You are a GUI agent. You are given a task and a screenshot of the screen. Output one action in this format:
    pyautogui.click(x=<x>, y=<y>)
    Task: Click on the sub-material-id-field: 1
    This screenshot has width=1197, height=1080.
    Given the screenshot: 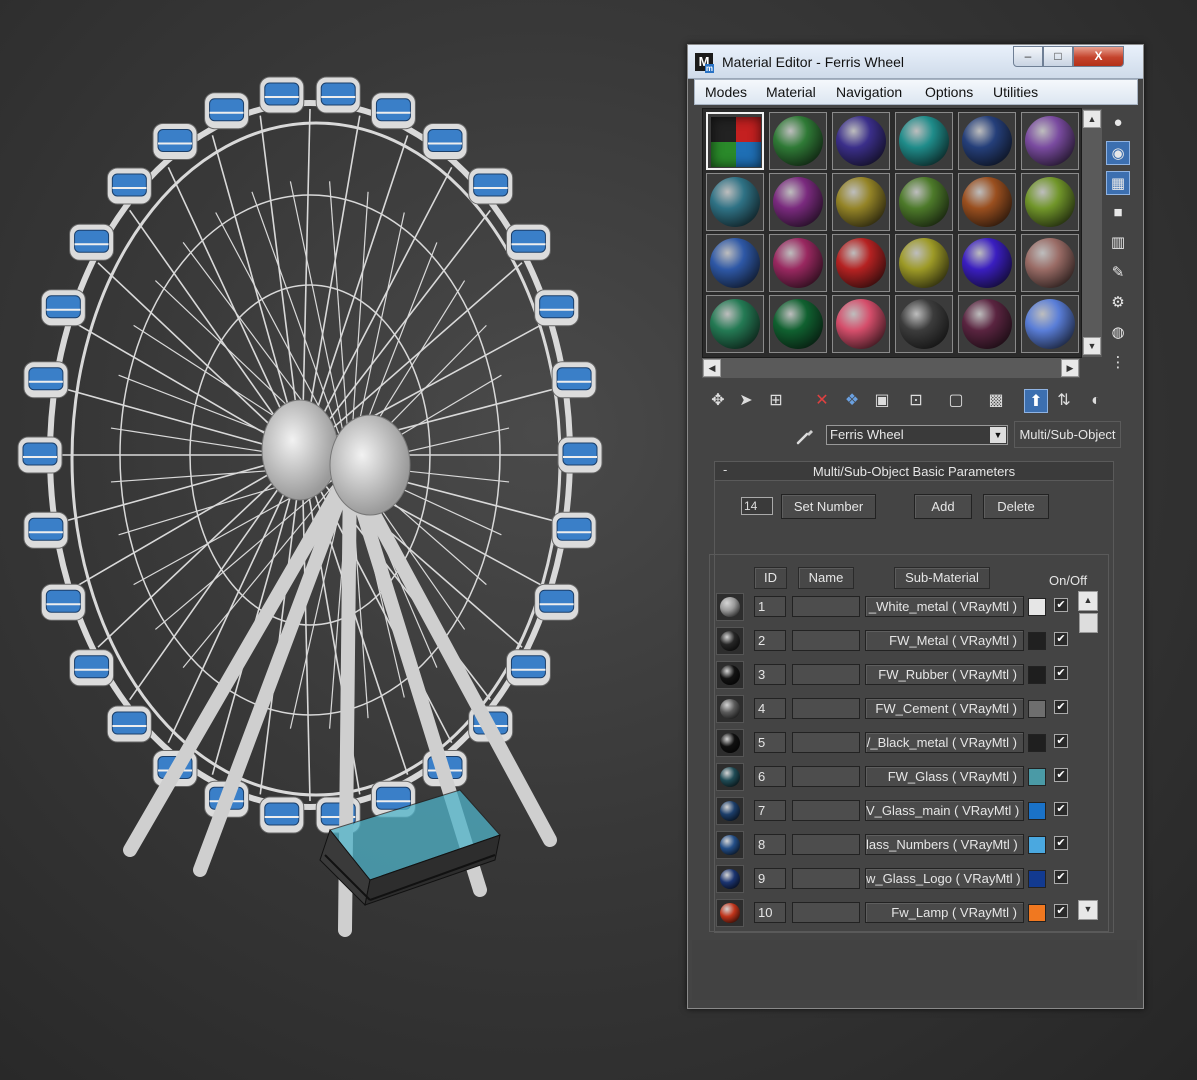 What is the action you would take?
    pyautogui.click(x=770, y=606)
    